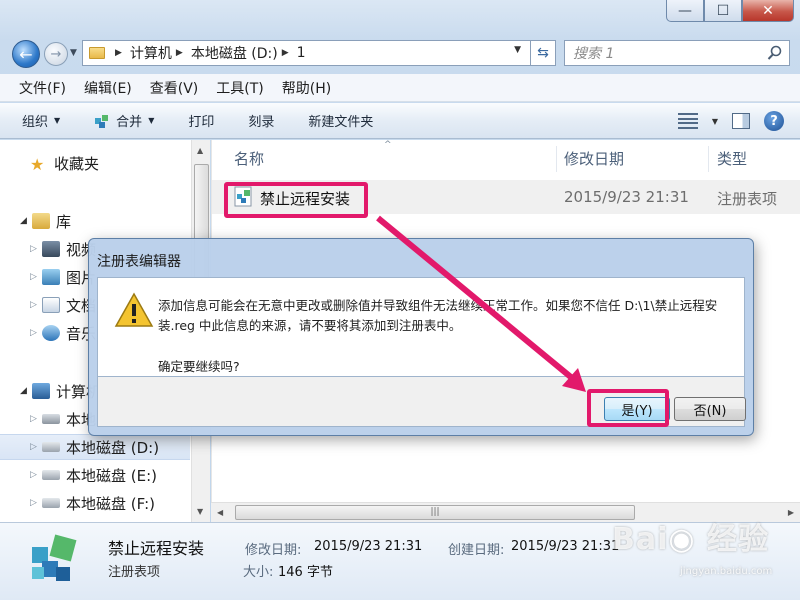 The width and height of the screenshot is (800, 600). What do you see at coordinates (594, 158) in the screenshot?
I see `column-header-modified: 修改日期` at bounding box center [594, 158].